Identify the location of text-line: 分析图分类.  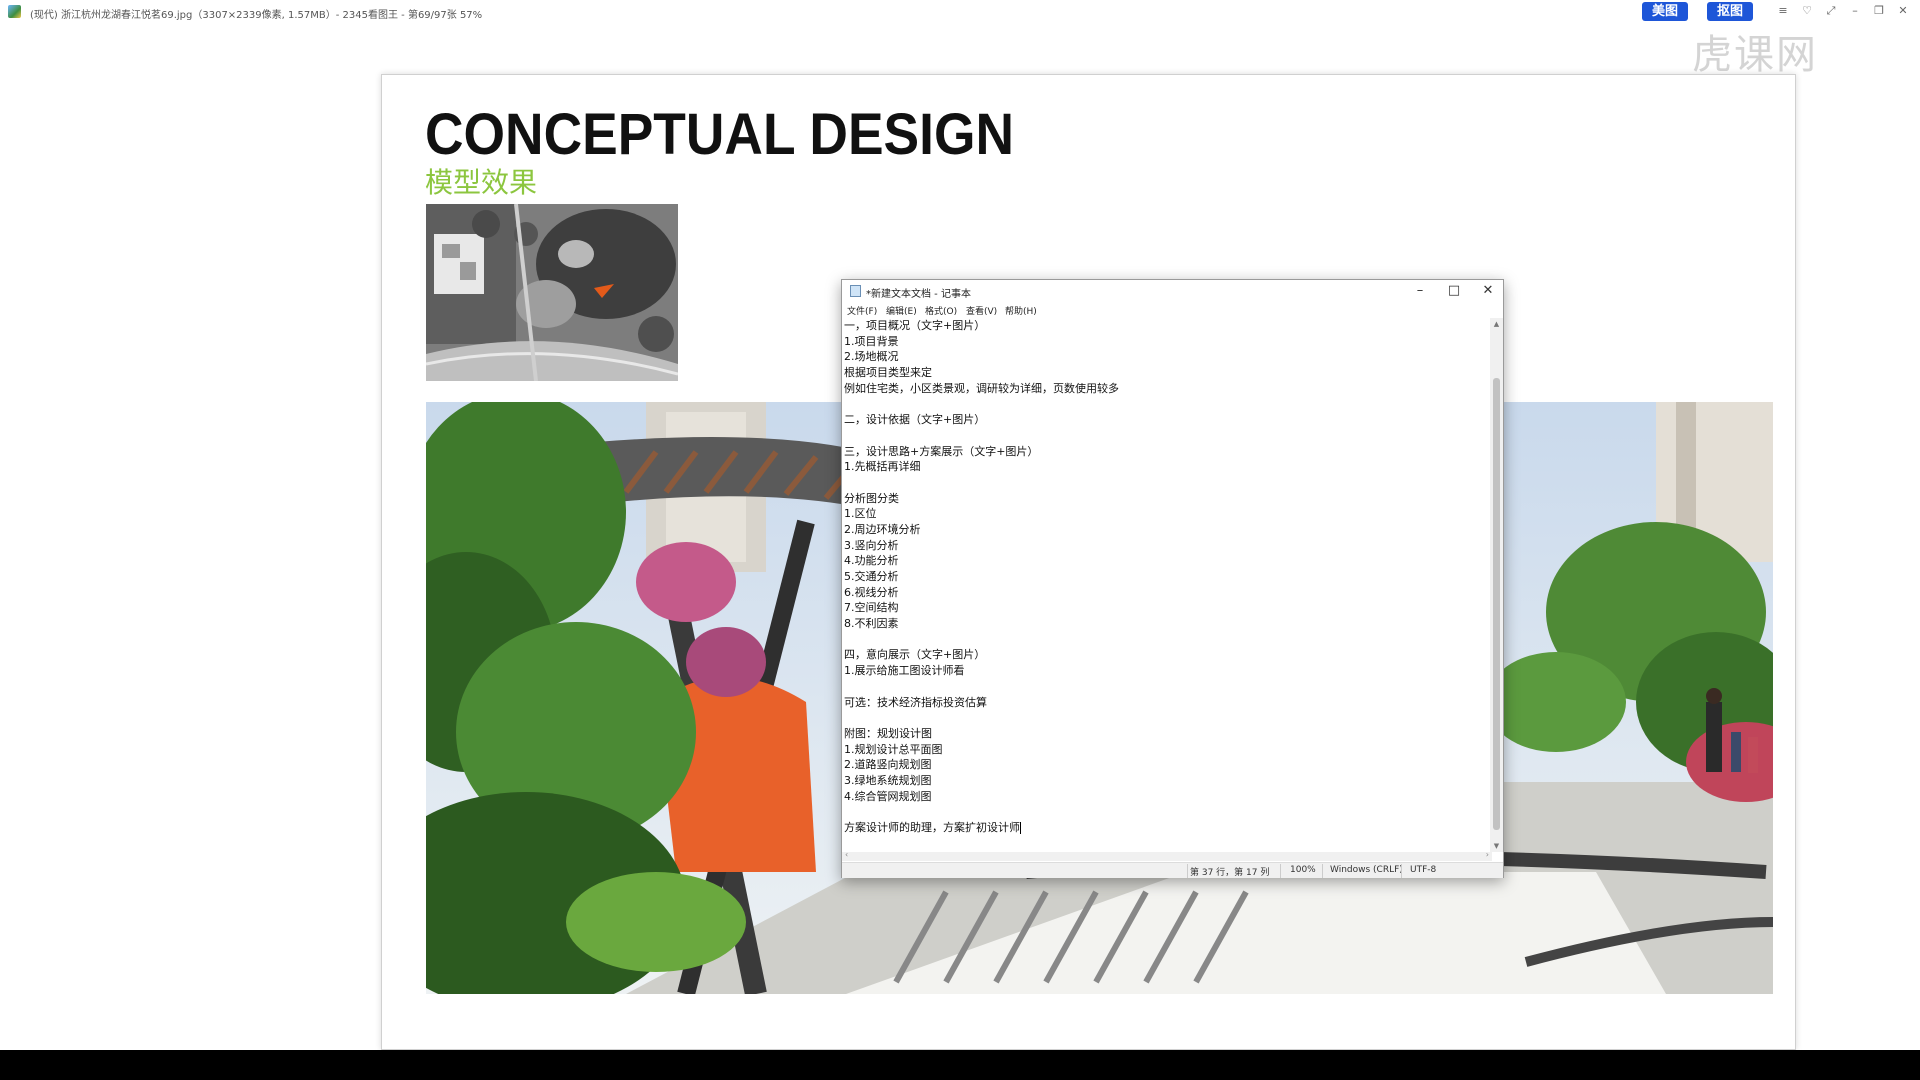
(871, 498).